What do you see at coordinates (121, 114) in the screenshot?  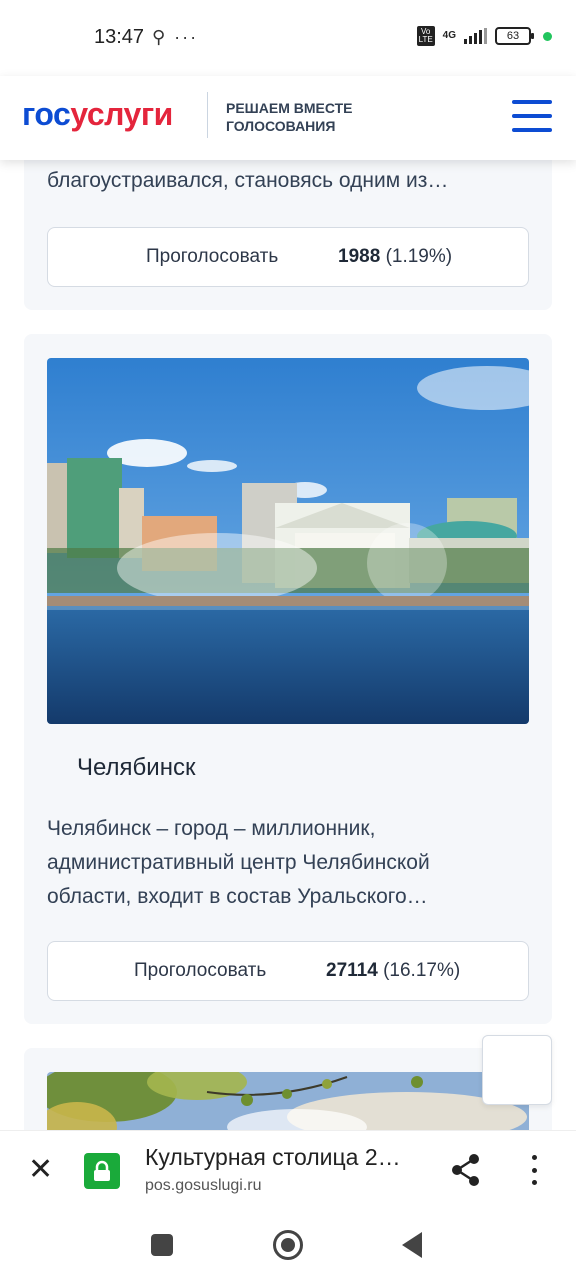 I see `logo-part-2: услуги` at bounding box center [121, 114].